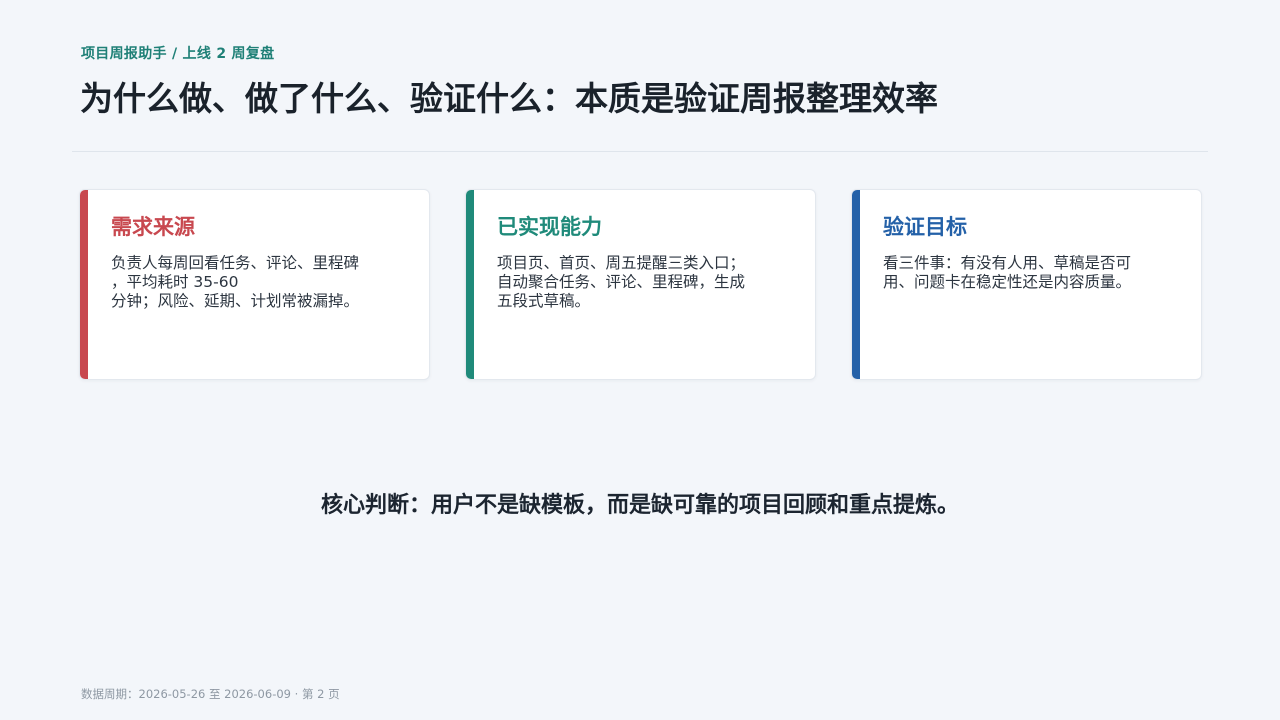 The height and width of the screenshot is (720, 1280). I want to click on eyebrow-label: 项目周报助手 / 上线 2 周复盘, so click(178, 54).